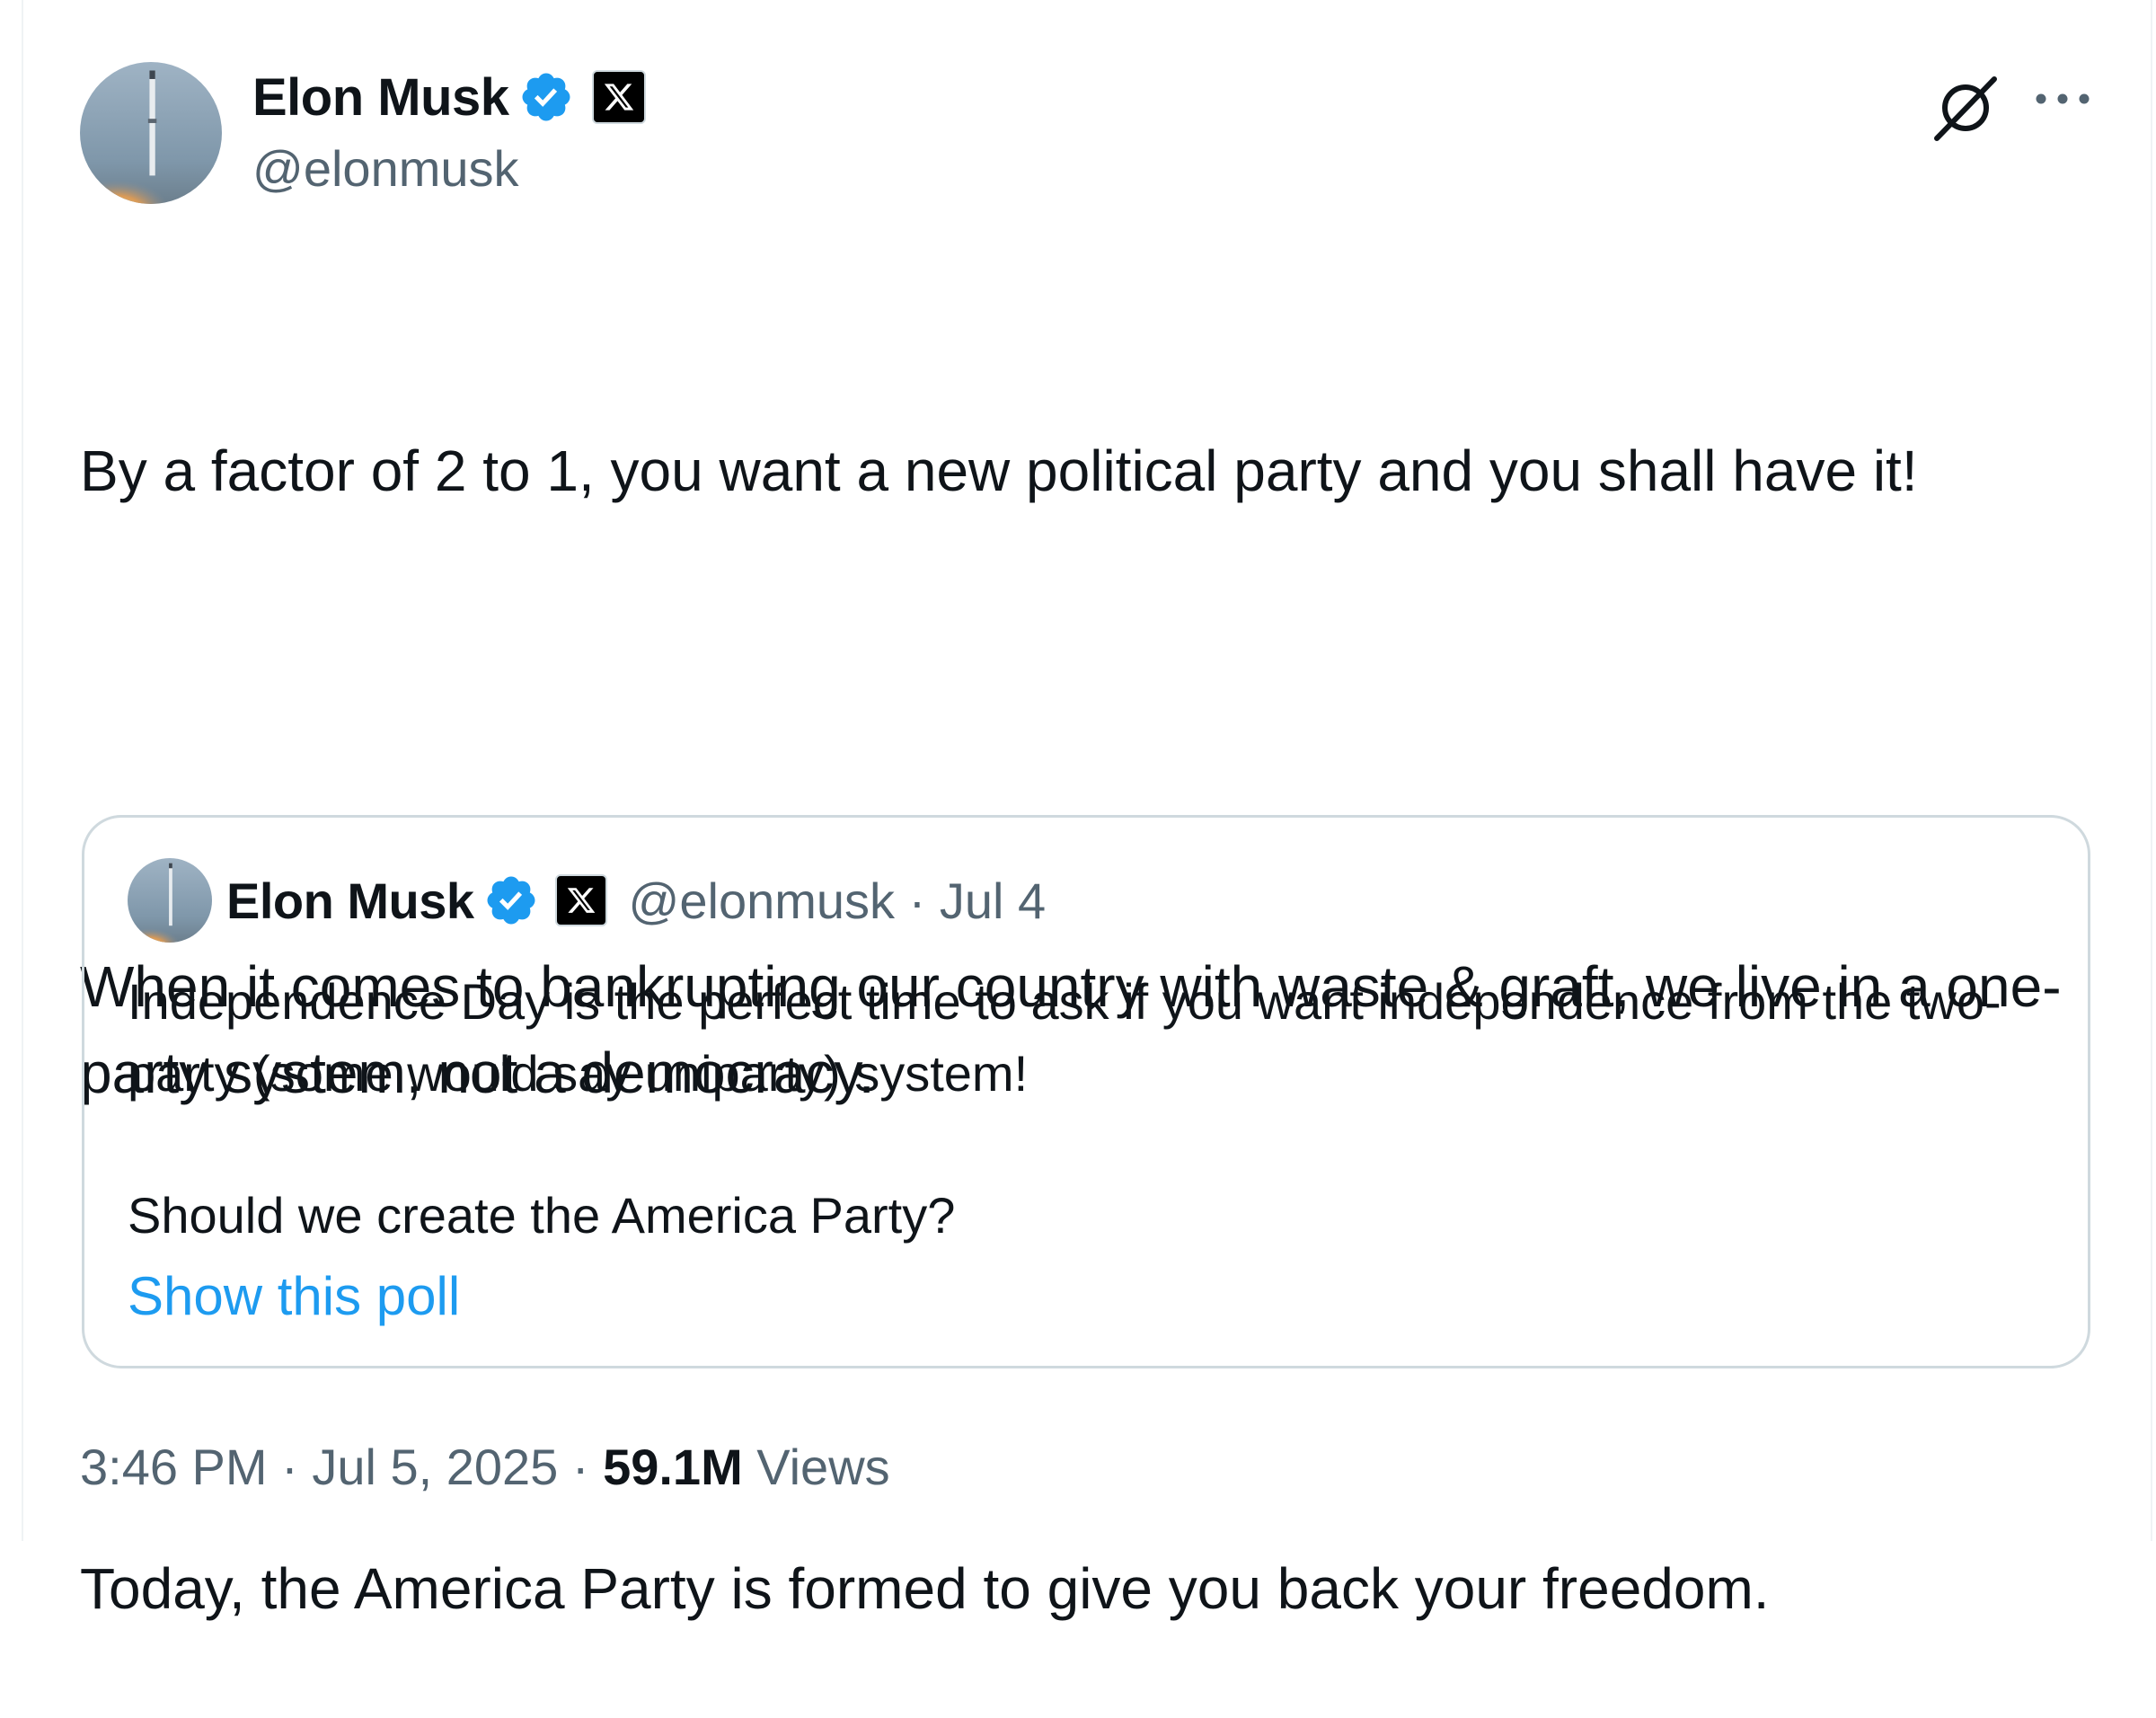  I want to click on author-display-name: Elon Musk, so click(381, 97).